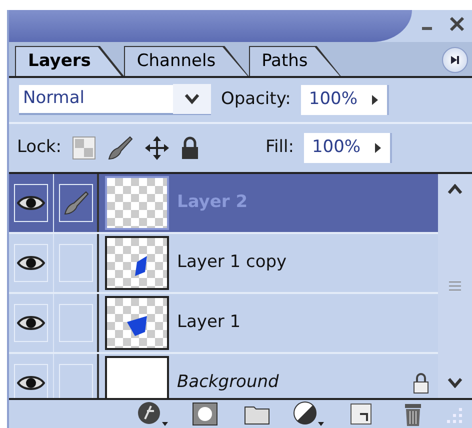 This screenshot has height=428, width=472. I want to click on play-end-icon, so click(455, 60).